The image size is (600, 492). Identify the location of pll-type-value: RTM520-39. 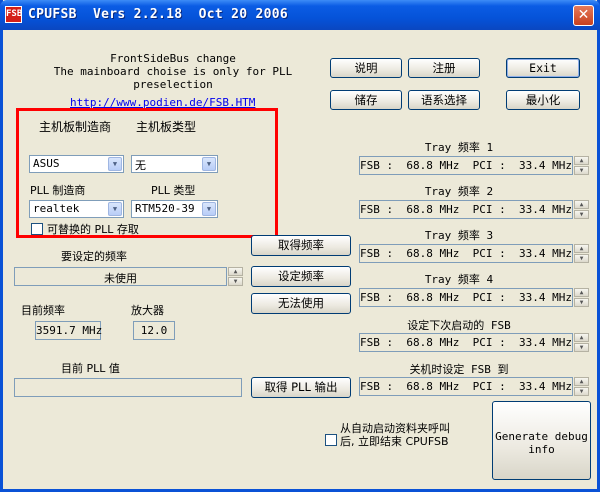
(165, 208).